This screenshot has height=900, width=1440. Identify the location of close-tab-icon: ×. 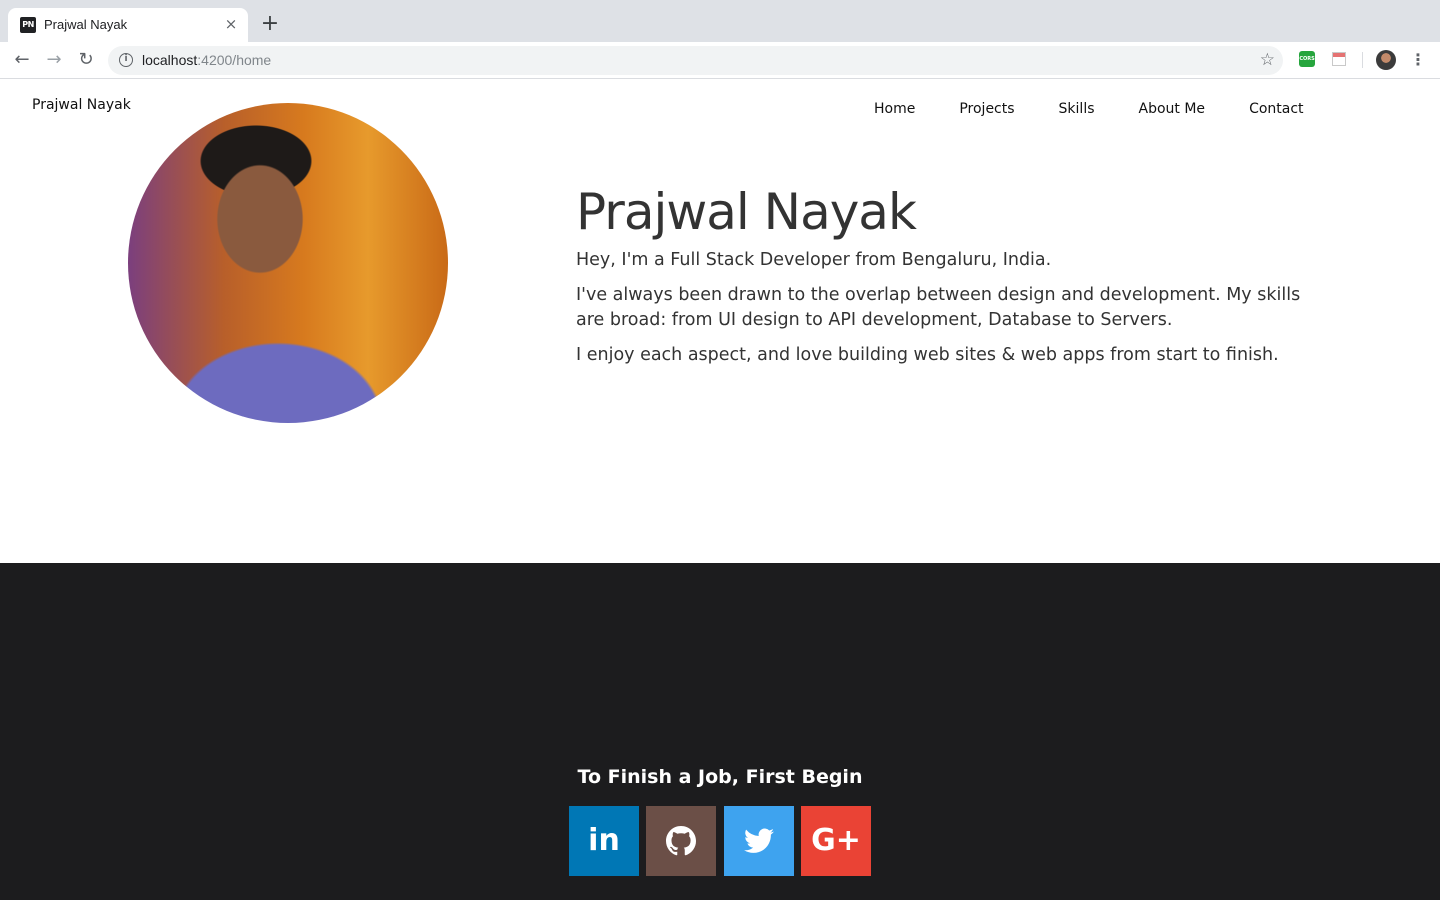
(231, 24).